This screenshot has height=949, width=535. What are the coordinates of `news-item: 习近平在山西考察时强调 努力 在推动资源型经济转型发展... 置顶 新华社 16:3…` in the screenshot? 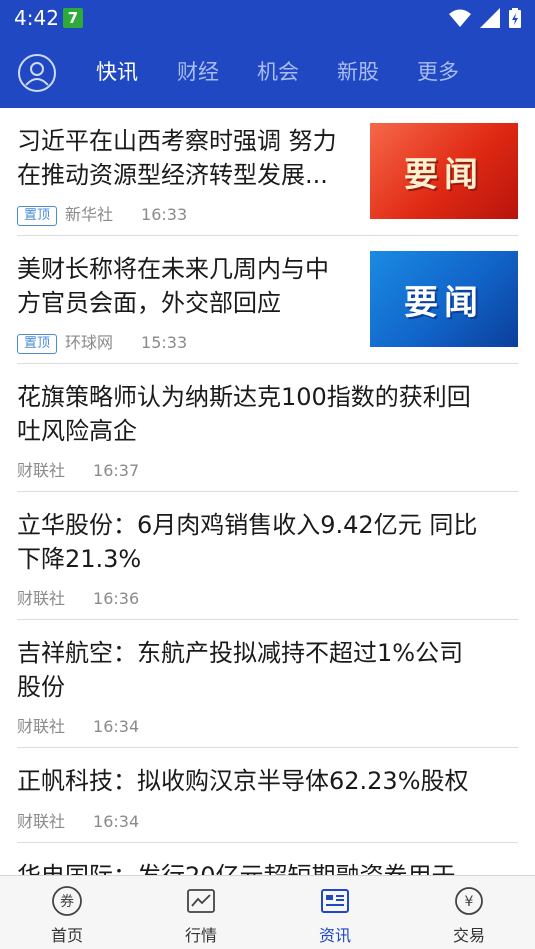 It's located at (267, 172).